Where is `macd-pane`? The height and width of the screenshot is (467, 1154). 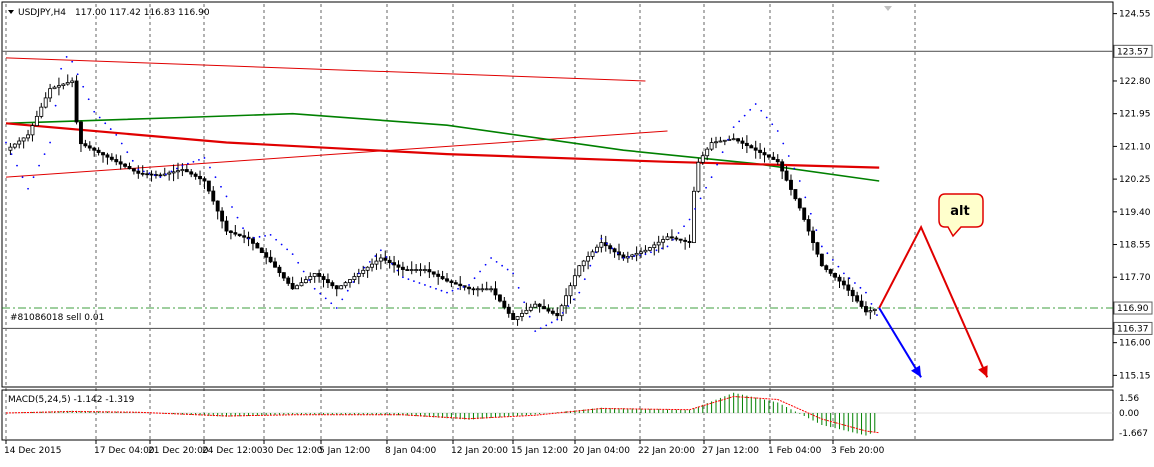
macd-pane is located at coordinates (557, 415).